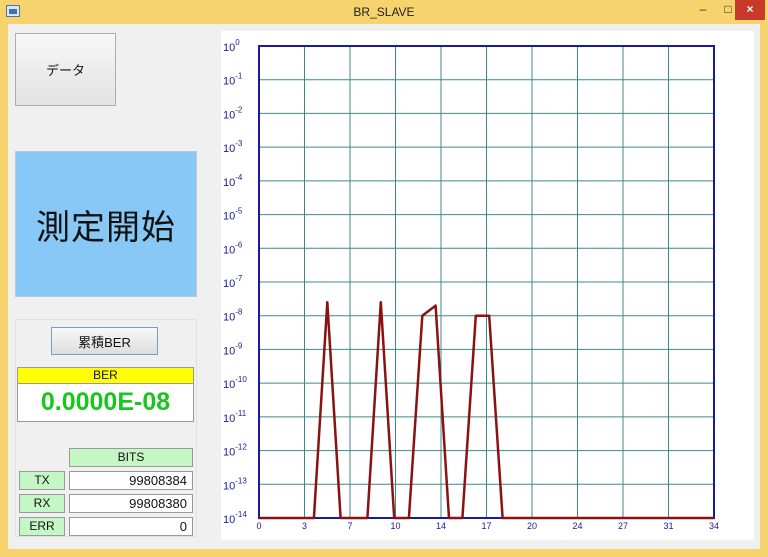  Describe the element at coordinates (131, 480) in the screenshot. I see `tx-value: 99808384` at that location.